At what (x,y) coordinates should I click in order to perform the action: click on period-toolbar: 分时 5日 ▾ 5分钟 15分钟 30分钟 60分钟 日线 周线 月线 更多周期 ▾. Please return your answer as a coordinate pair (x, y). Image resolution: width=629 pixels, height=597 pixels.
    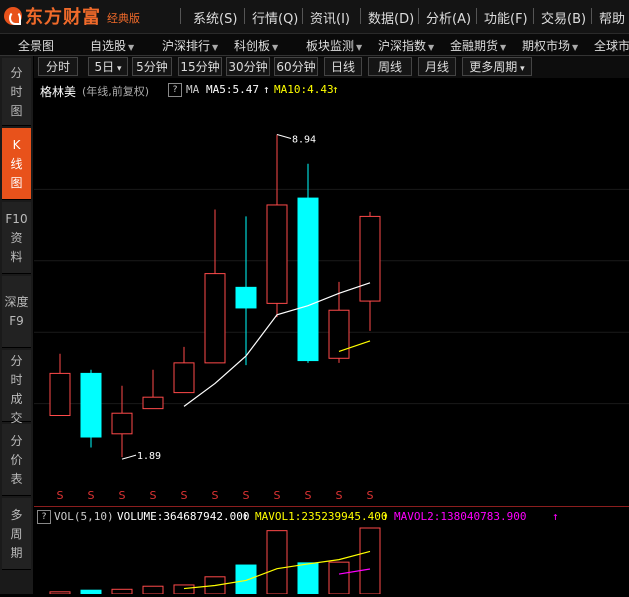
    Looking at the image, I should click on (331, 67).